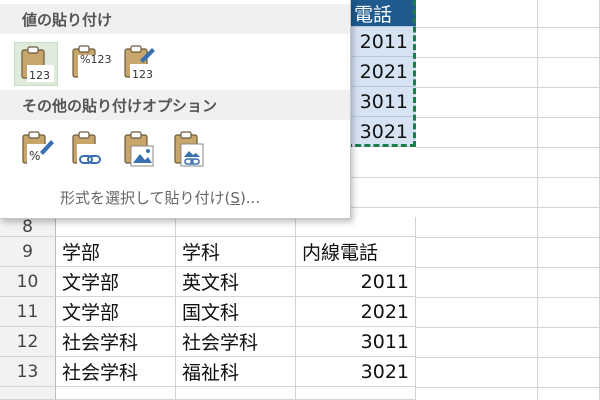  I want to click on section-paste-values-title: 値の貼り付け, so click(175, 19).